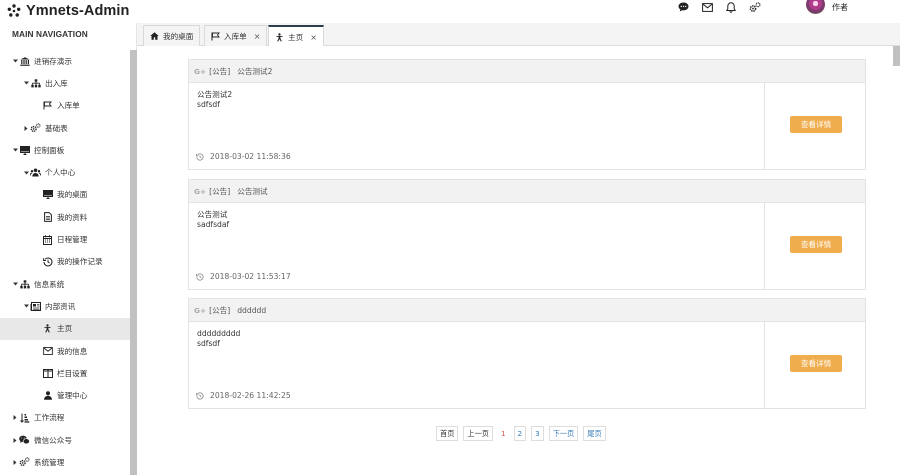  What do you see at coordinates (24, 61) in the screenshot?
I see `bank-icon` at bounding box center [24, 61].